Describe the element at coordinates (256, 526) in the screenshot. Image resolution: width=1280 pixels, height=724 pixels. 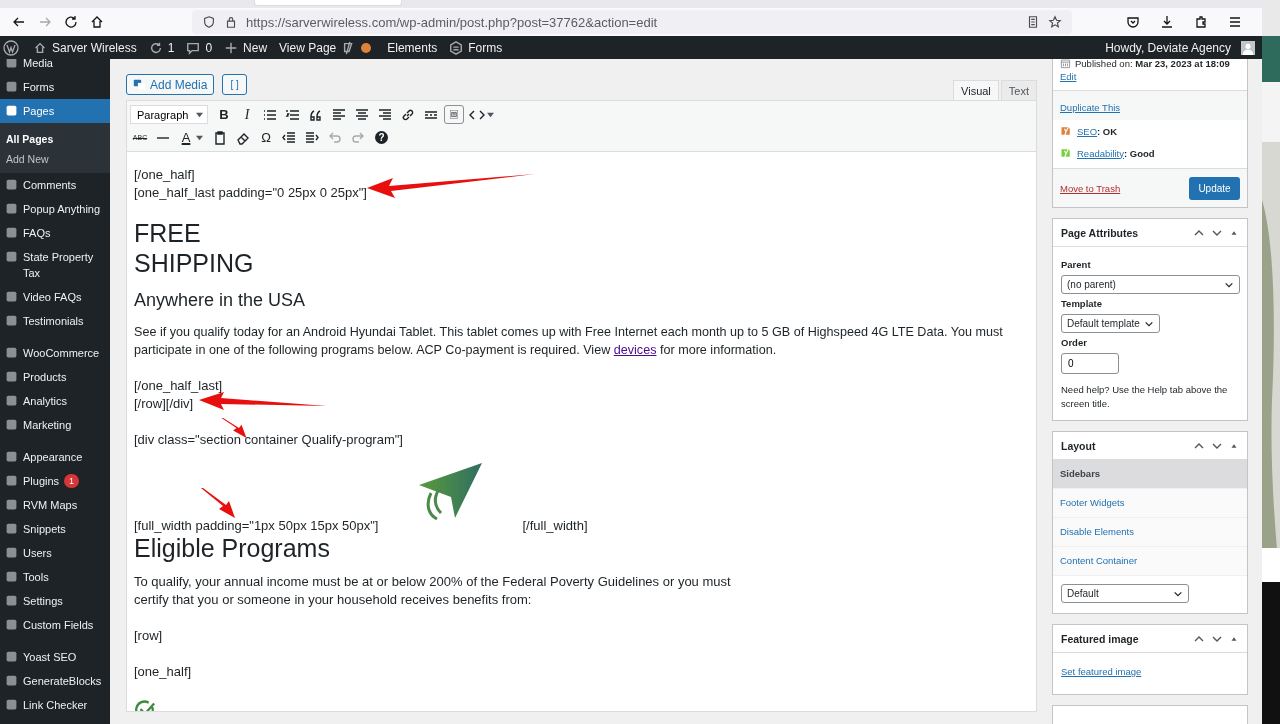
I see `text-line: [full_width padding="1px 50px 15px 50px"]` at that location.